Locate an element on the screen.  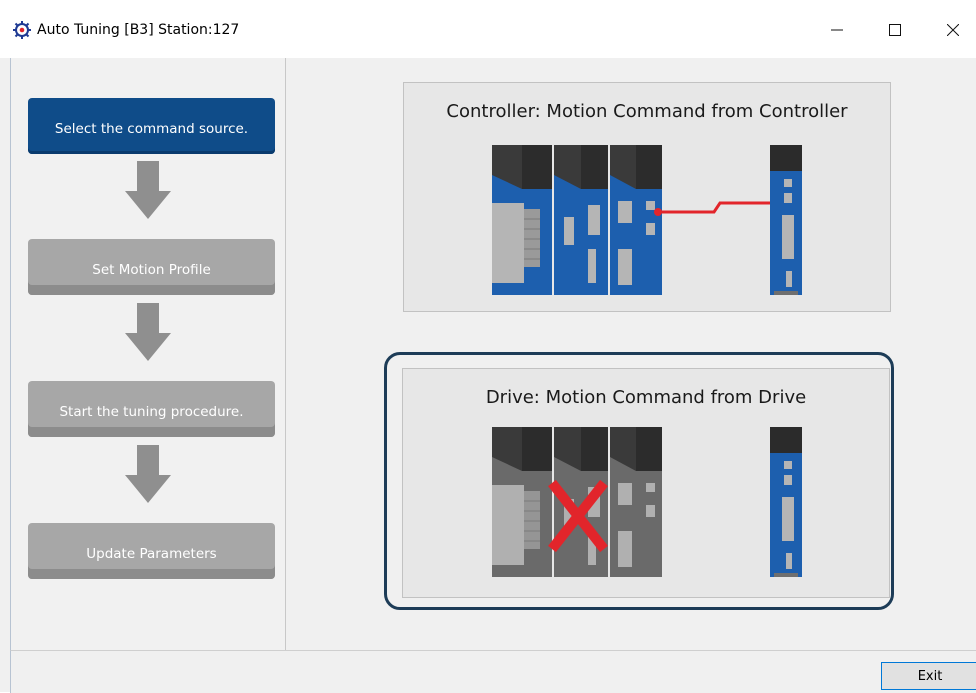
maximize-button is located at coordinates (895, 30).